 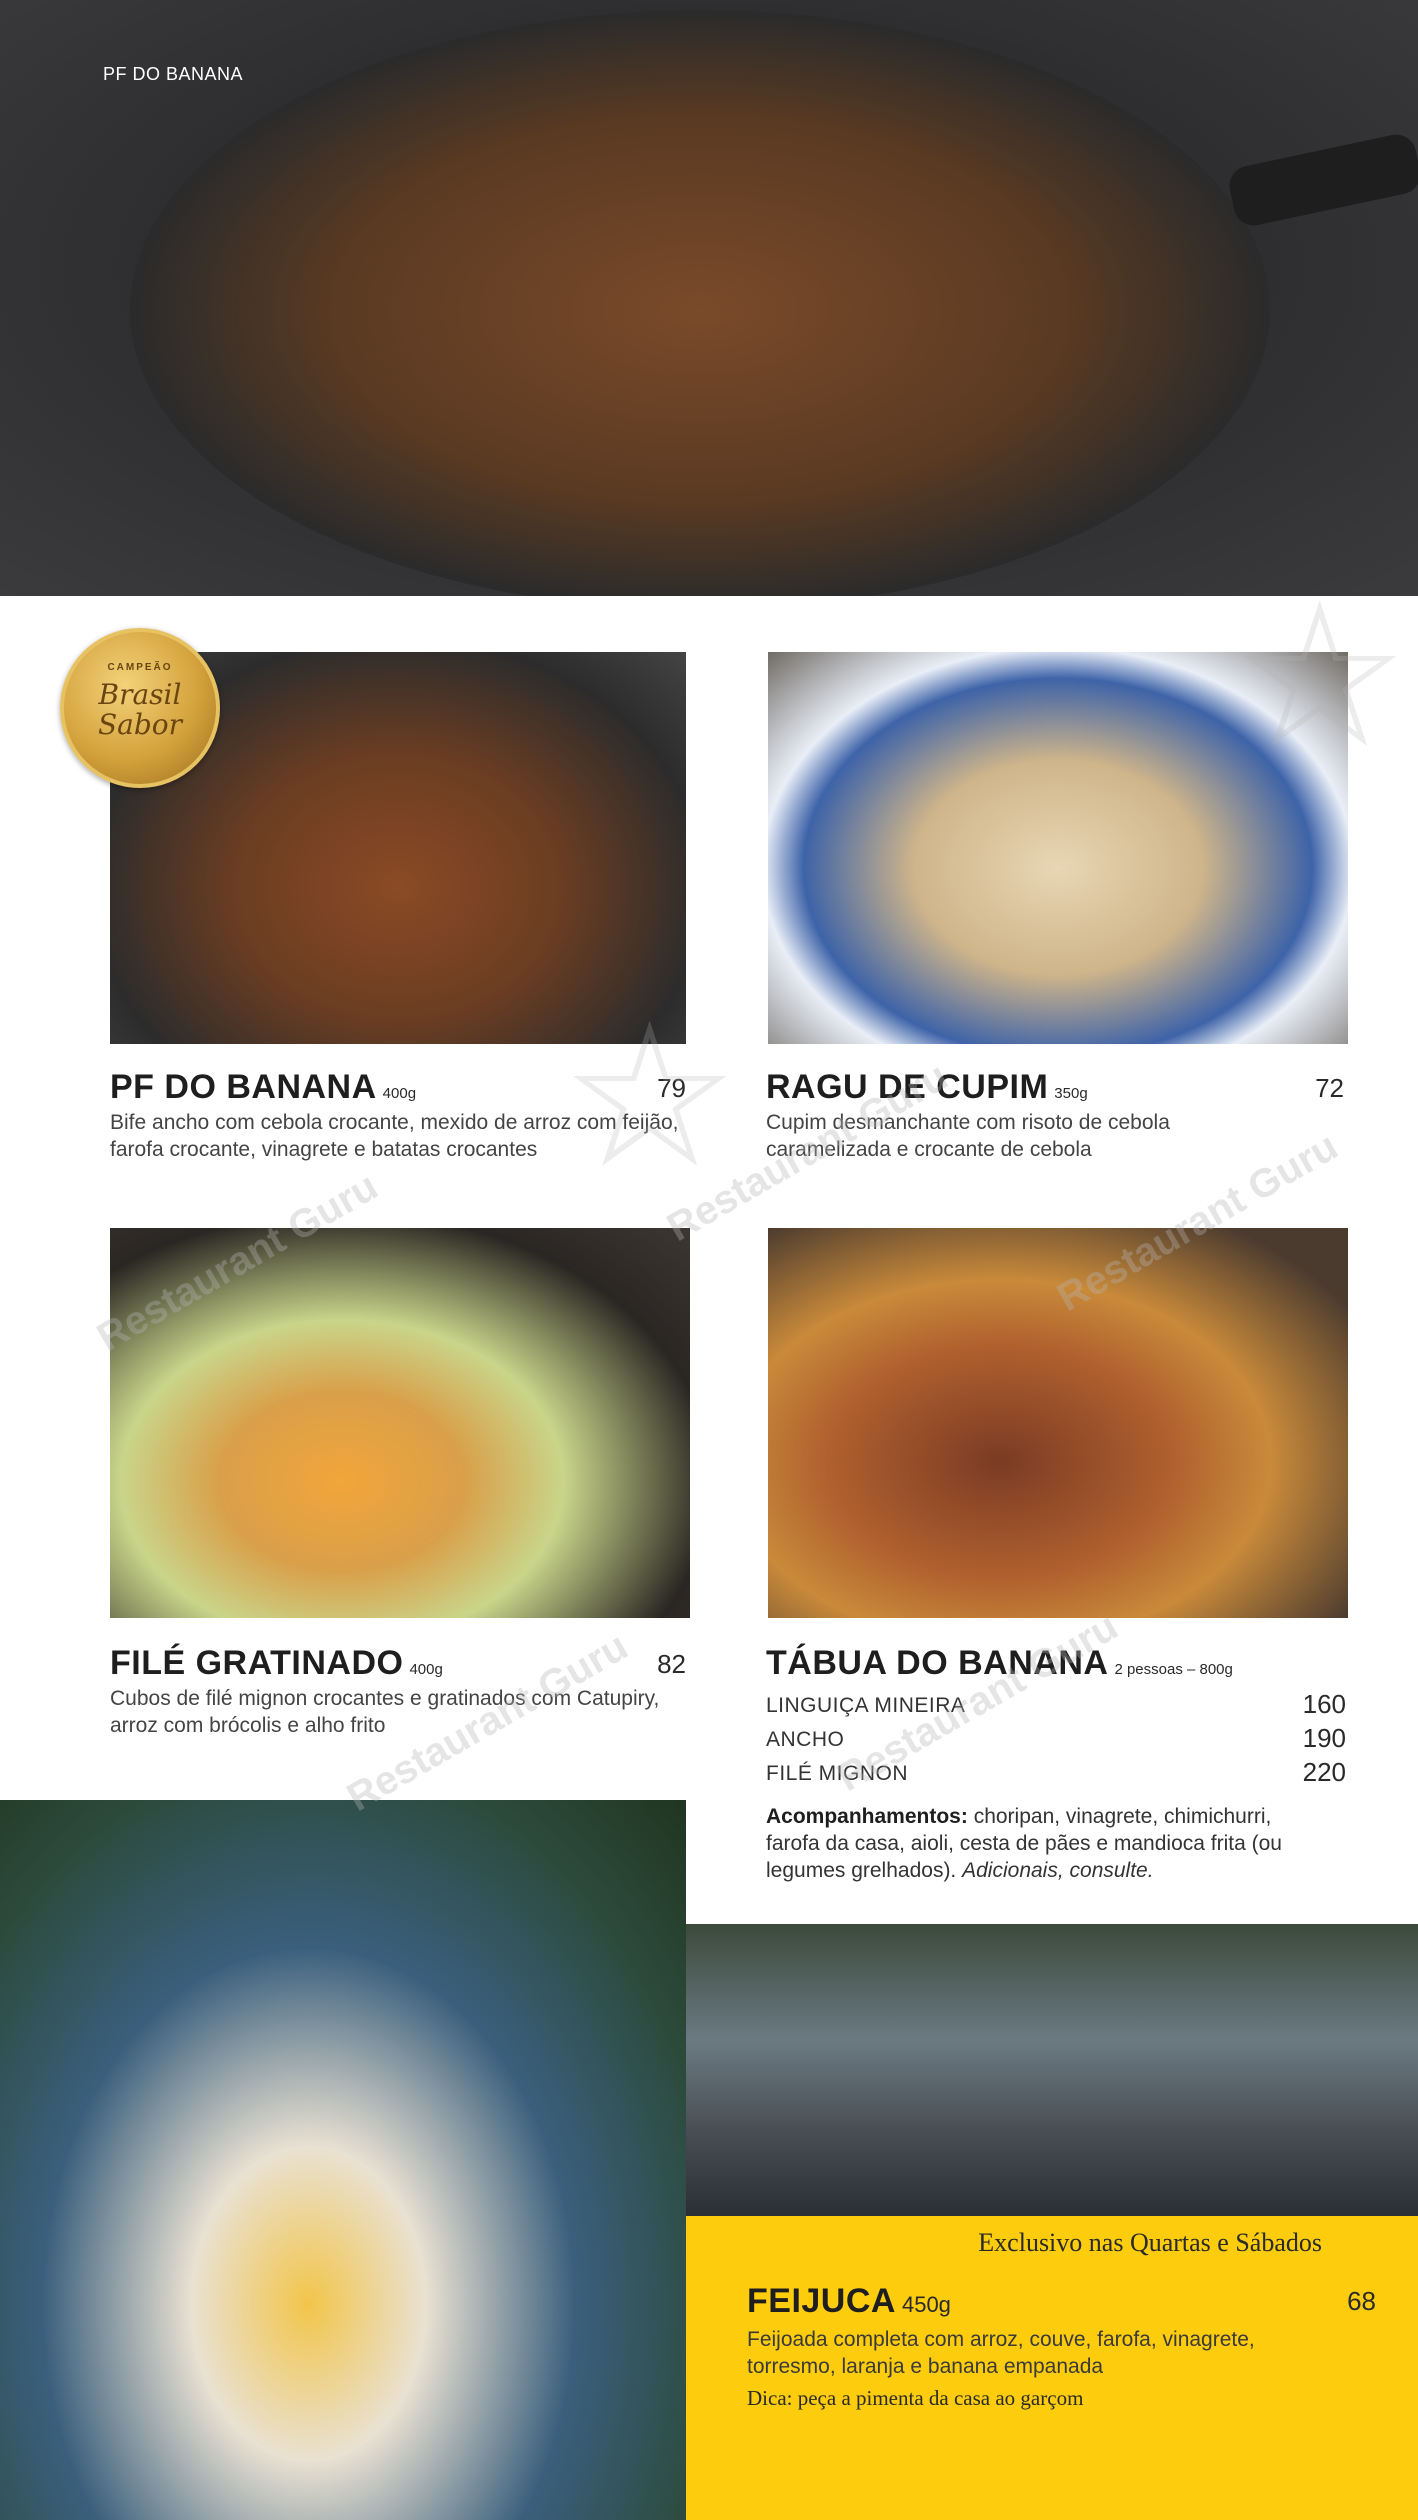 What do you see at coordinates (1361, 2301) in the screenshot?
I see `dish-price: 68` at bounding box center [1361, 2301].